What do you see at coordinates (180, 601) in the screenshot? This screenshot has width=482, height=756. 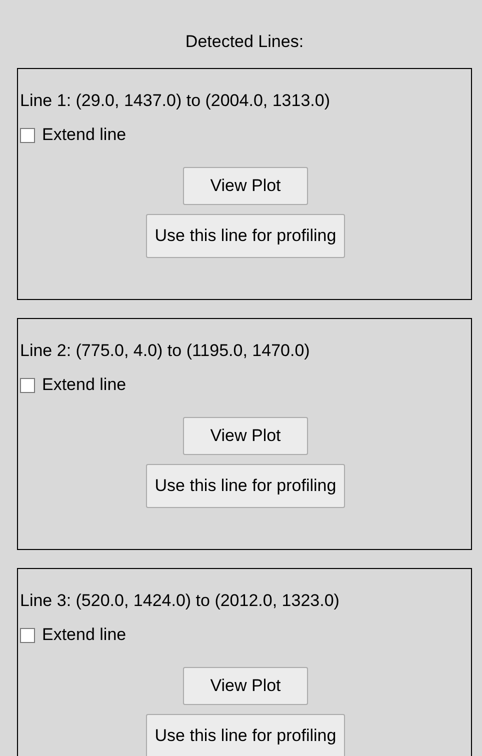 I see `line-label: Line 3: (520.0, 1424.0) to (2012.0, 1323.0)` at bounding box center [180, 601].